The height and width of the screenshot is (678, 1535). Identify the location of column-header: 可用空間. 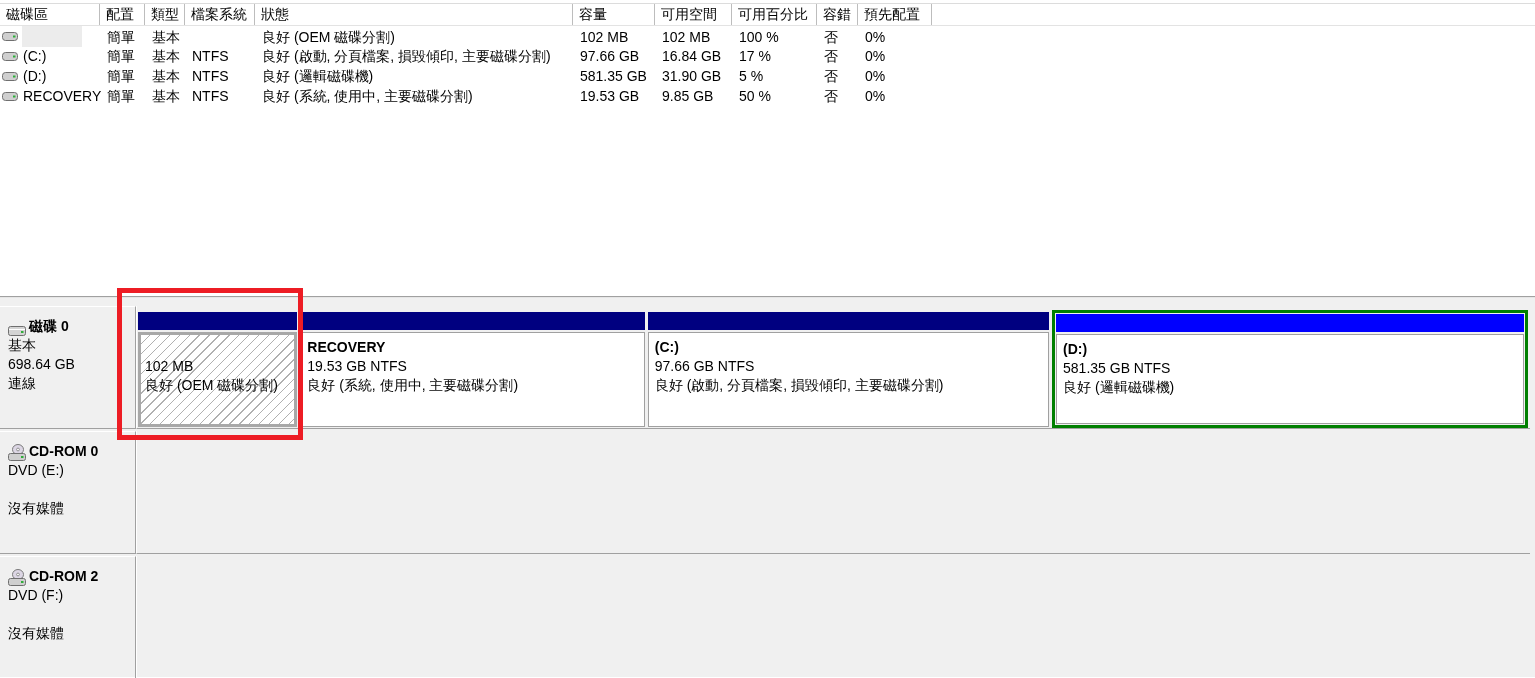
(693, 14).